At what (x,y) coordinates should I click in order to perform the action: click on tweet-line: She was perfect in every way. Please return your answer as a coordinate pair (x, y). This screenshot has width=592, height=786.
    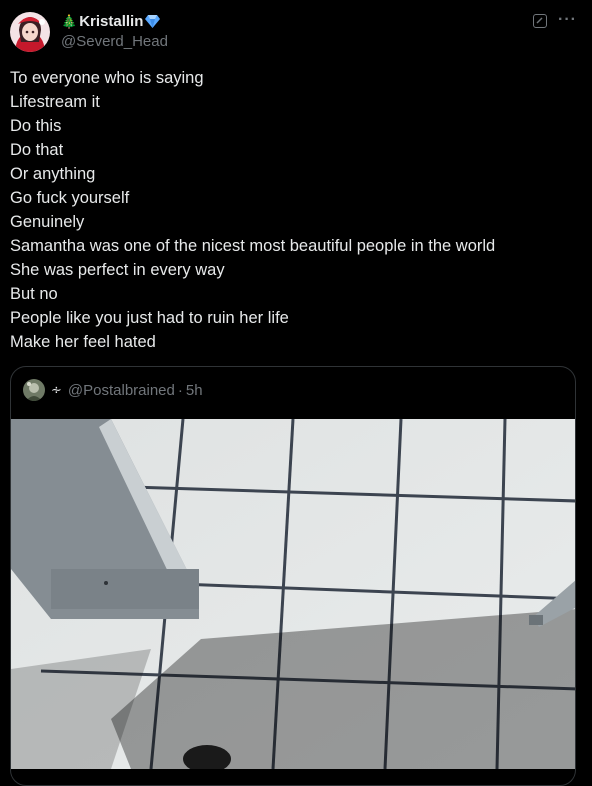
    Looking at the image, I should click on (117, 270).